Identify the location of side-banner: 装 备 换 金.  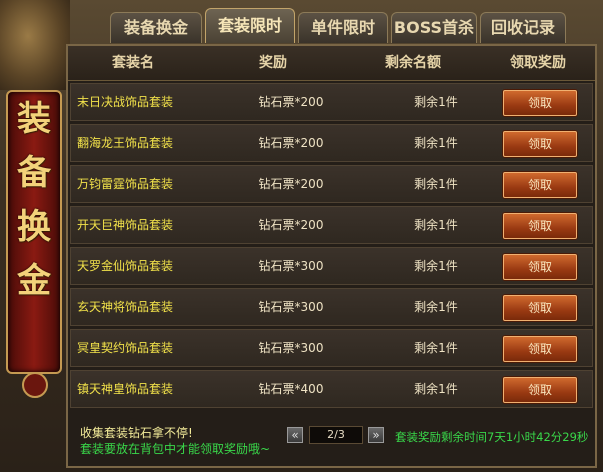
(34, 232).